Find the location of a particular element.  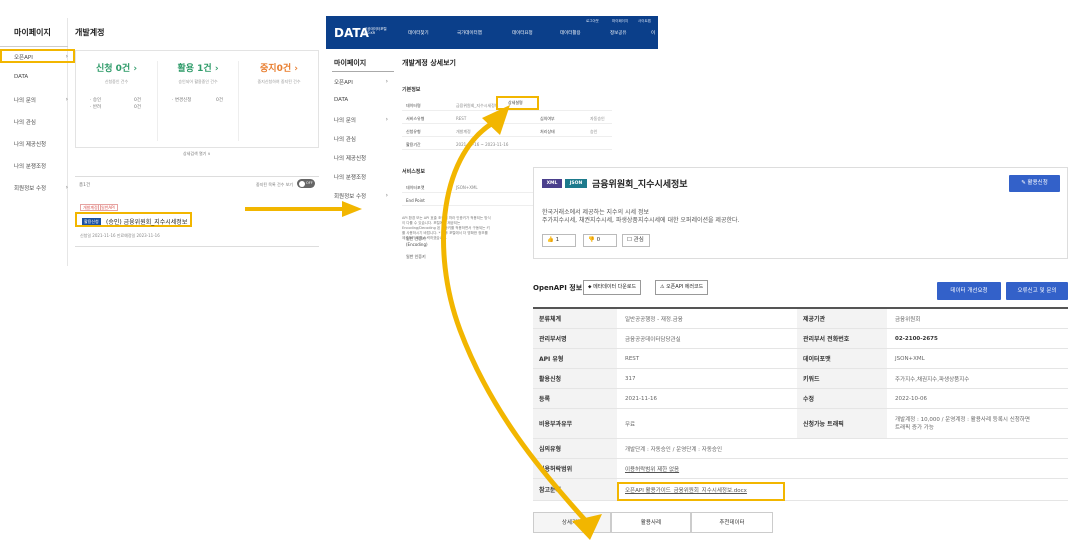

table-header-cell: 참고문서 is located at coordinates (575, 489).